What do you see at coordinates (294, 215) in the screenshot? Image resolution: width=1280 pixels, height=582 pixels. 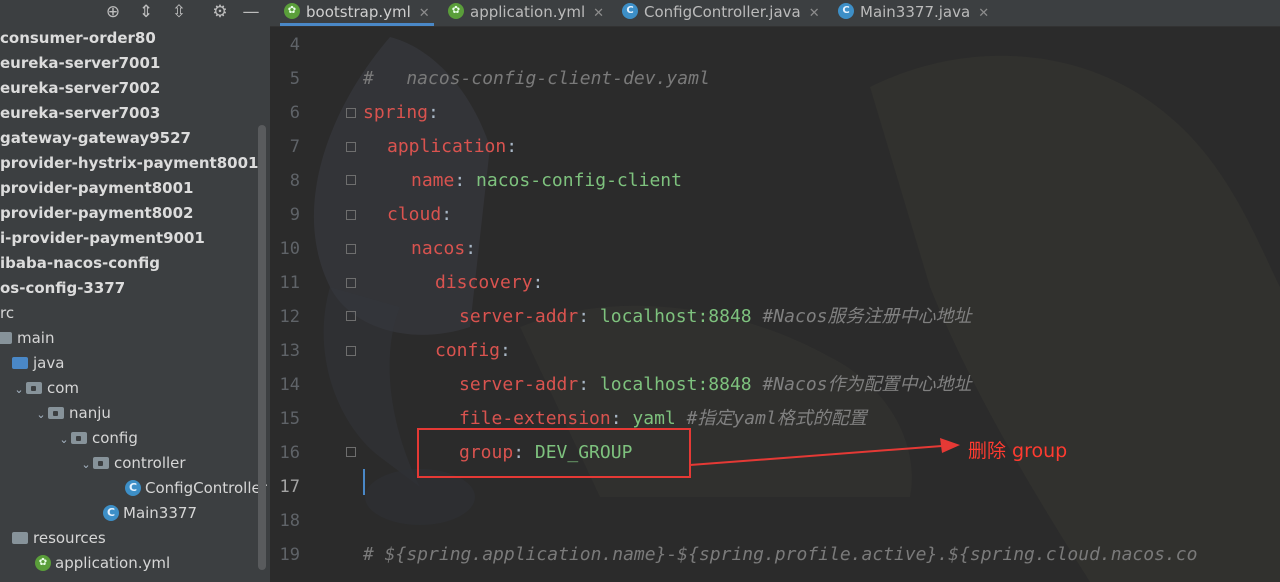 I see `line-number: 9` at bounding box center [294, 215].